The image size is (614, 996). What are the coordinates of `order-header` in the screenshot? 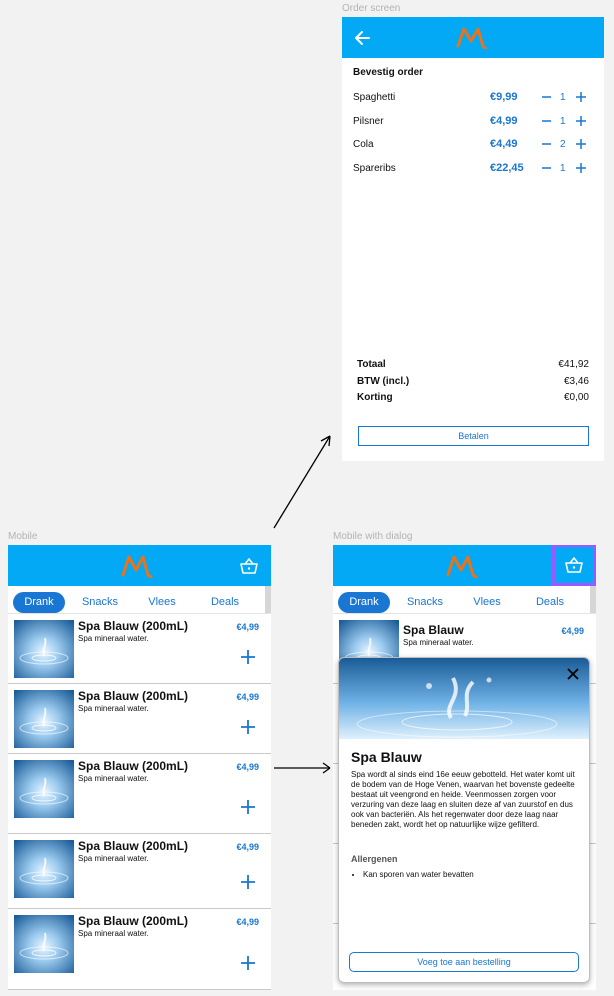 It's located at (473, 37).